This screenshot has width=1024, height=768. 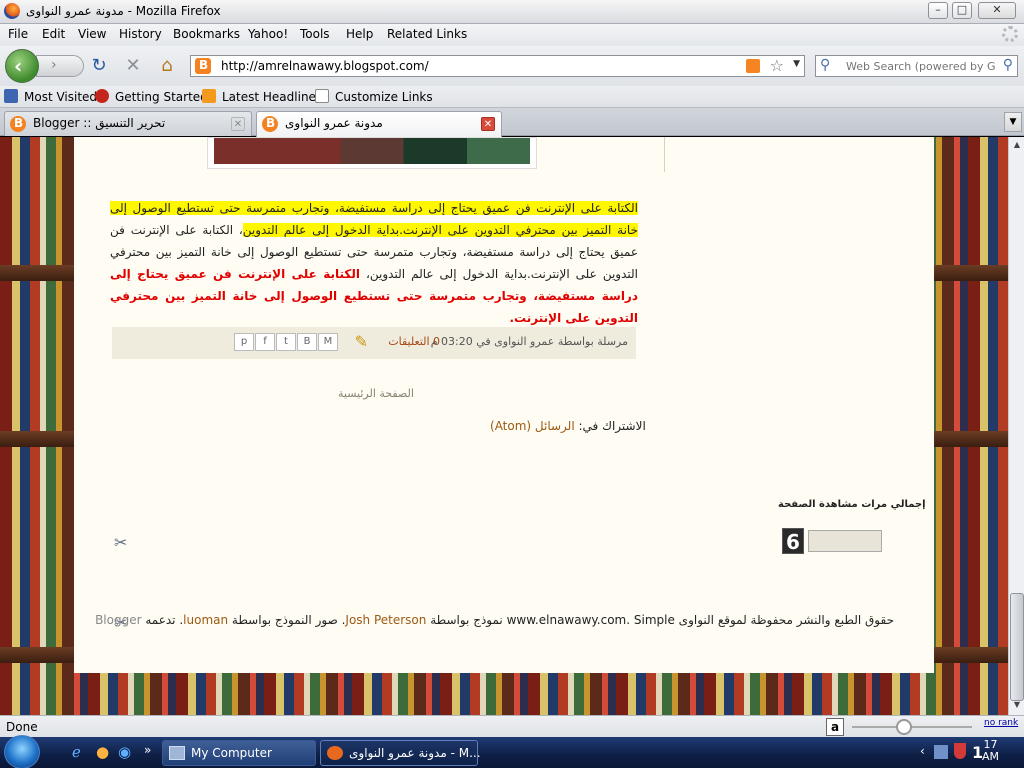 What do you see at coordinates (203, 66) in the screenshot?
I see `blogger-favicon-icon` at bounding box center [203, 66].